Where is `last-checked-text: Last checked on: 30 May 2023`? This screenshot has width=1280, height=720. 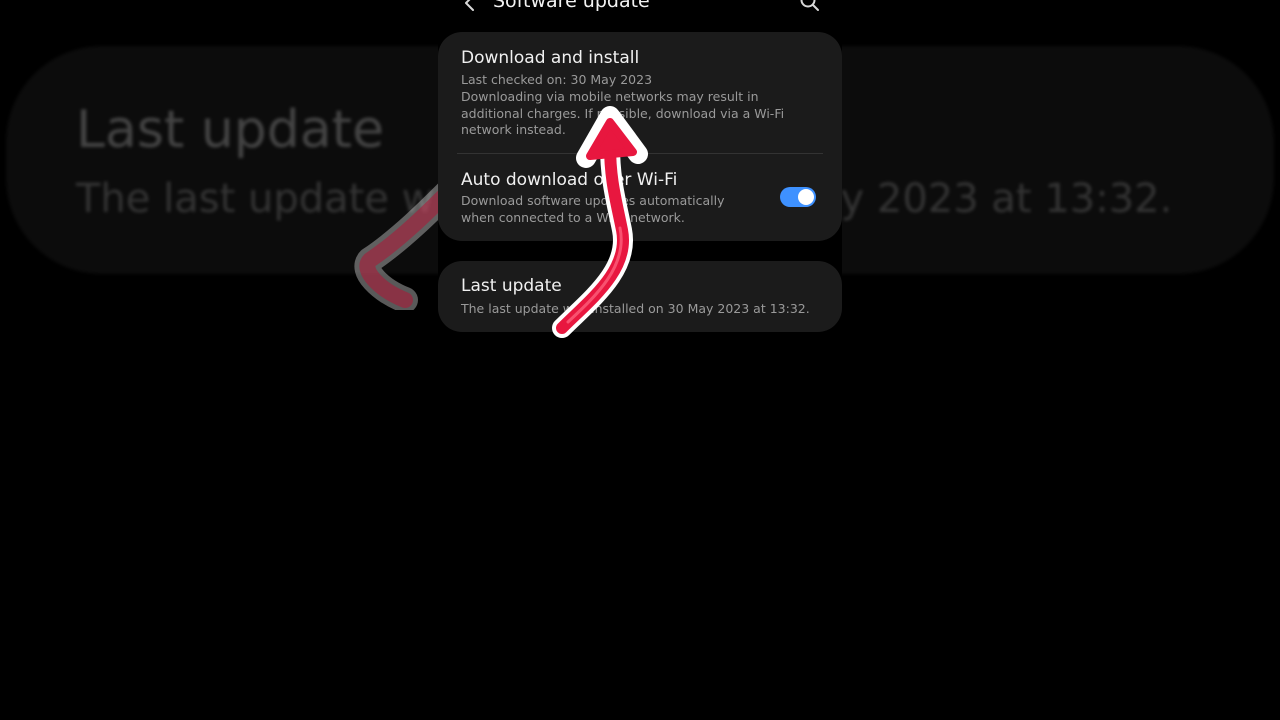
last-checked-text: Last checked on: 30 May 2023 is located at coordinates (557, 79).